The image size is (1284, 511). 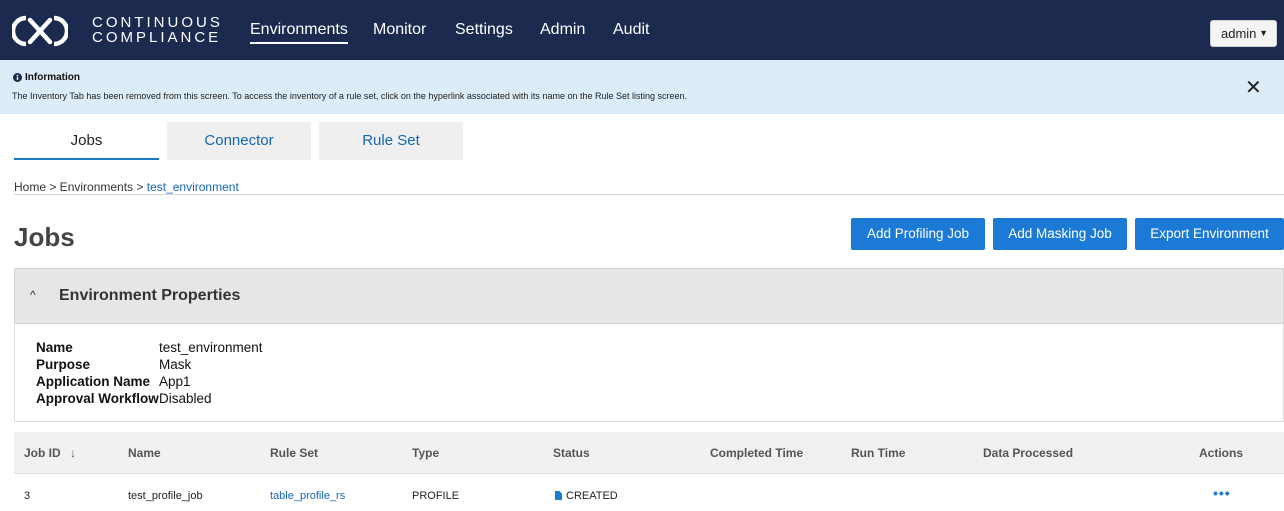 I want to click on panel-title: Environment Properties, so click(x=150, y=295).